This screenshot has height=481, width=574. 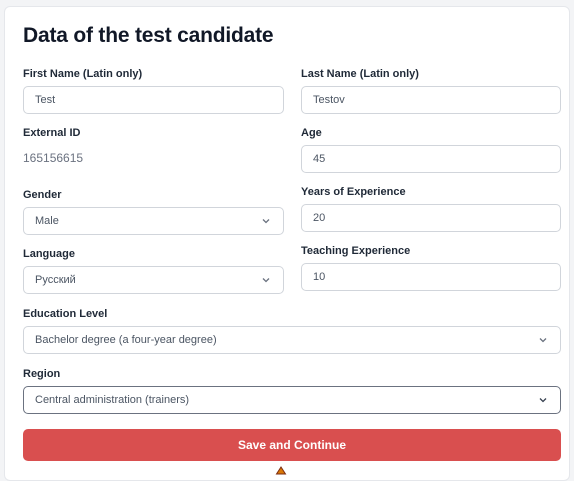 I want to click on years-experience-input: 20, so click(x=431, y=218).